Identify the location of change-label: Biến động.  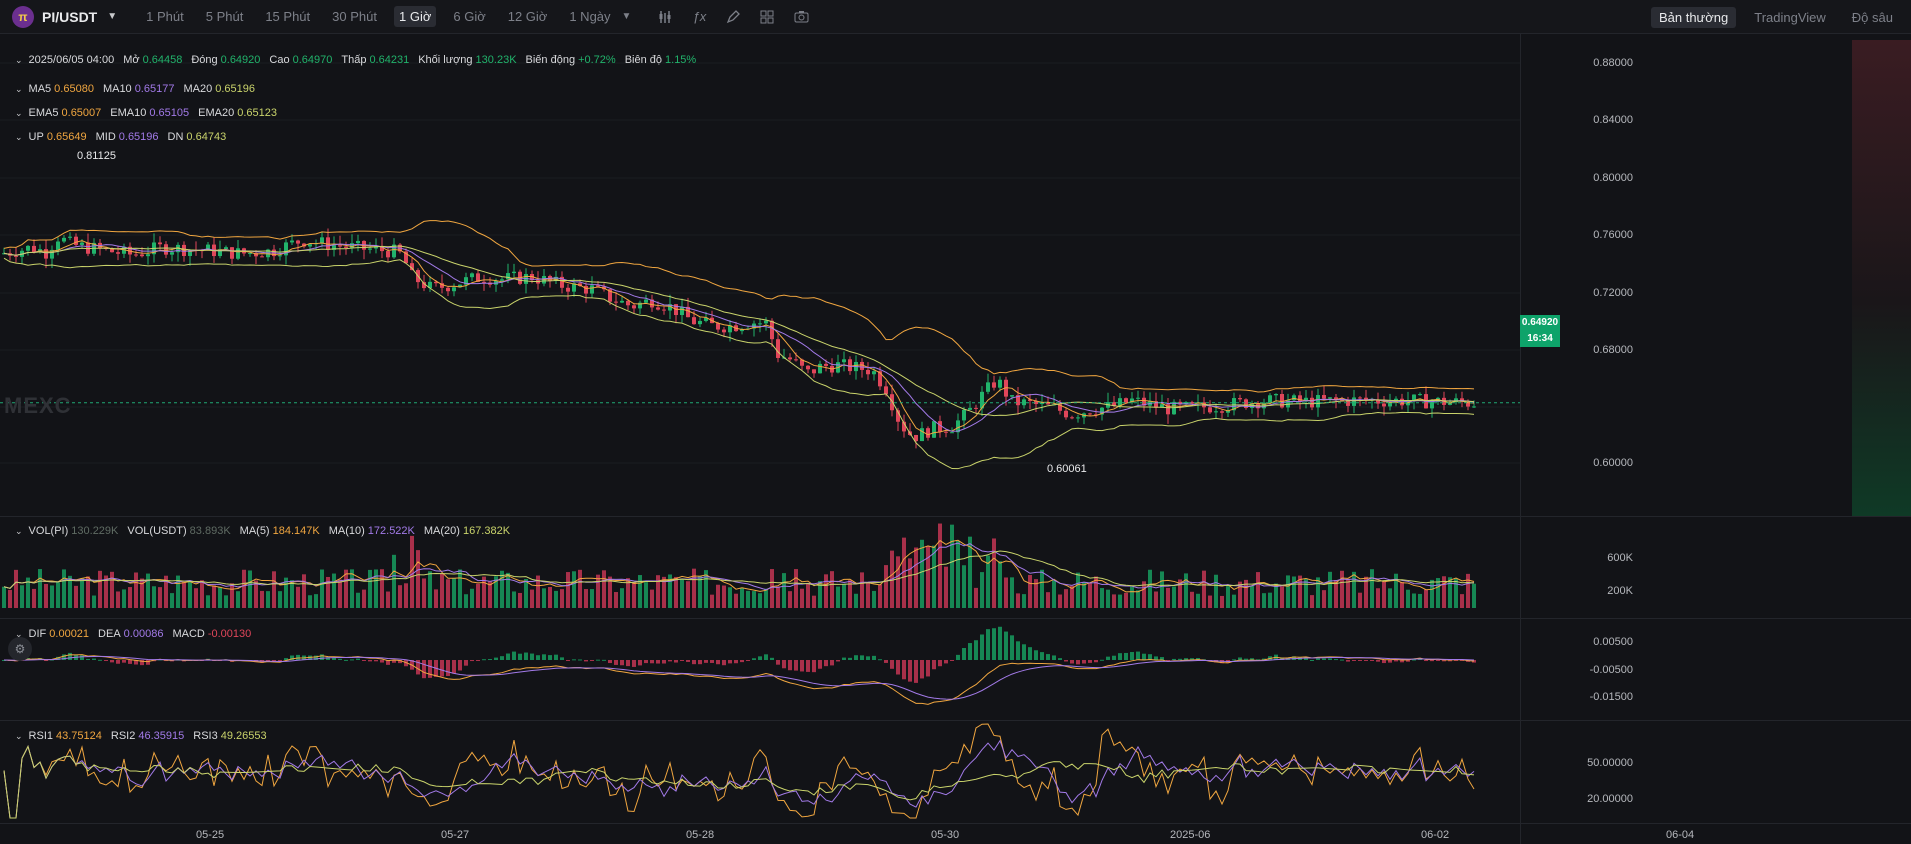
(550, 60).